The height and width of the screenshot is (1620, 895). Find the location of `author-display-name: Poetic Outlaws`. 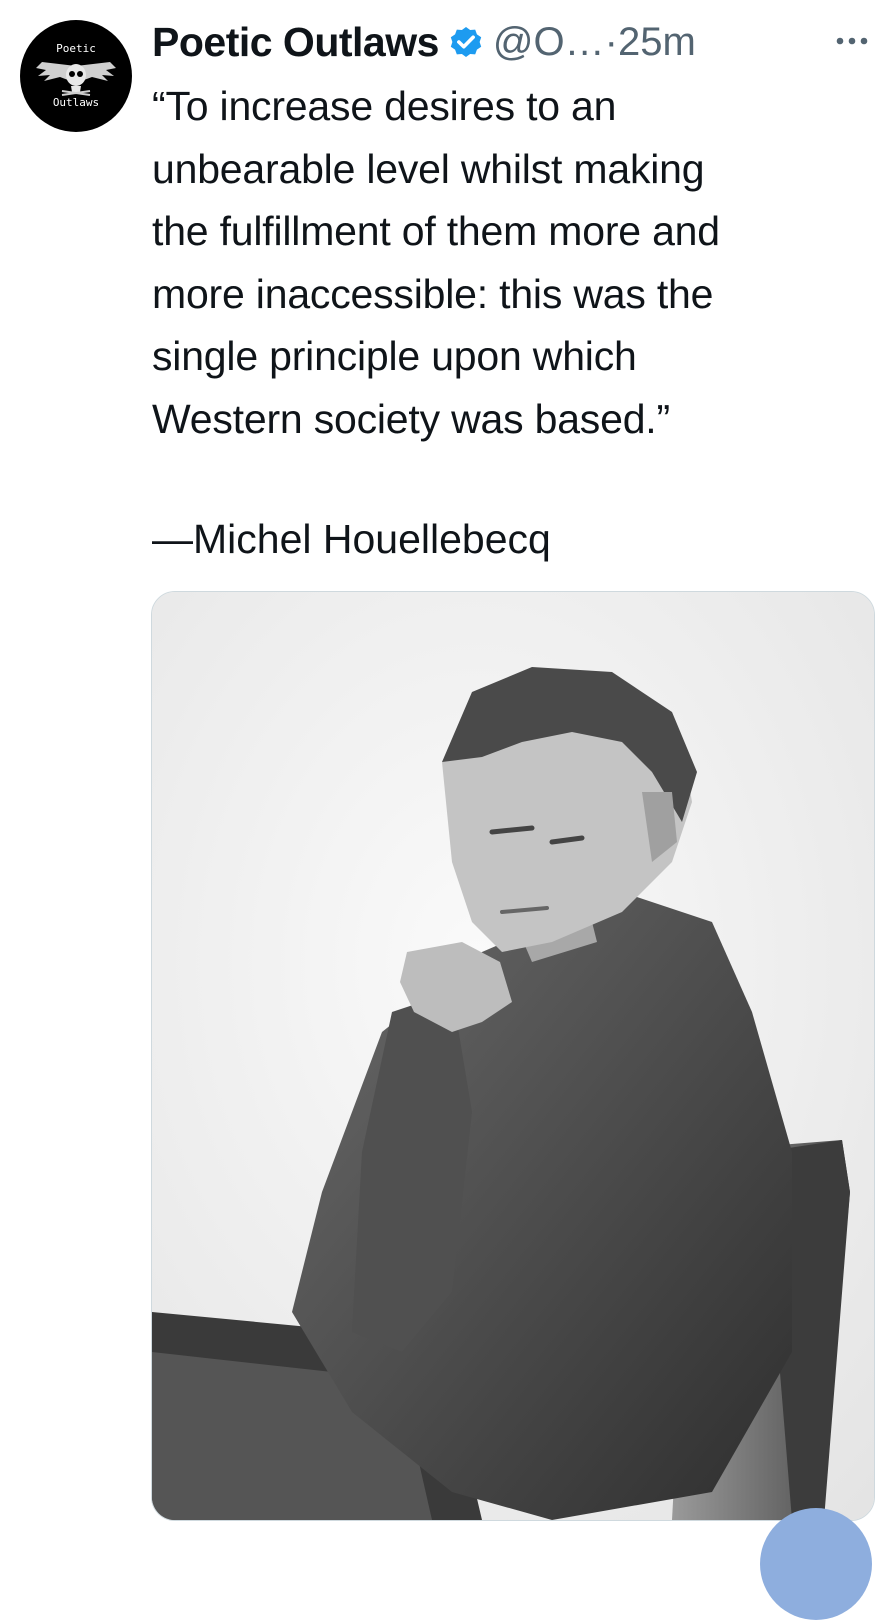

author-display-name: Poetic Outlaws is located at coordinates (295, 42).